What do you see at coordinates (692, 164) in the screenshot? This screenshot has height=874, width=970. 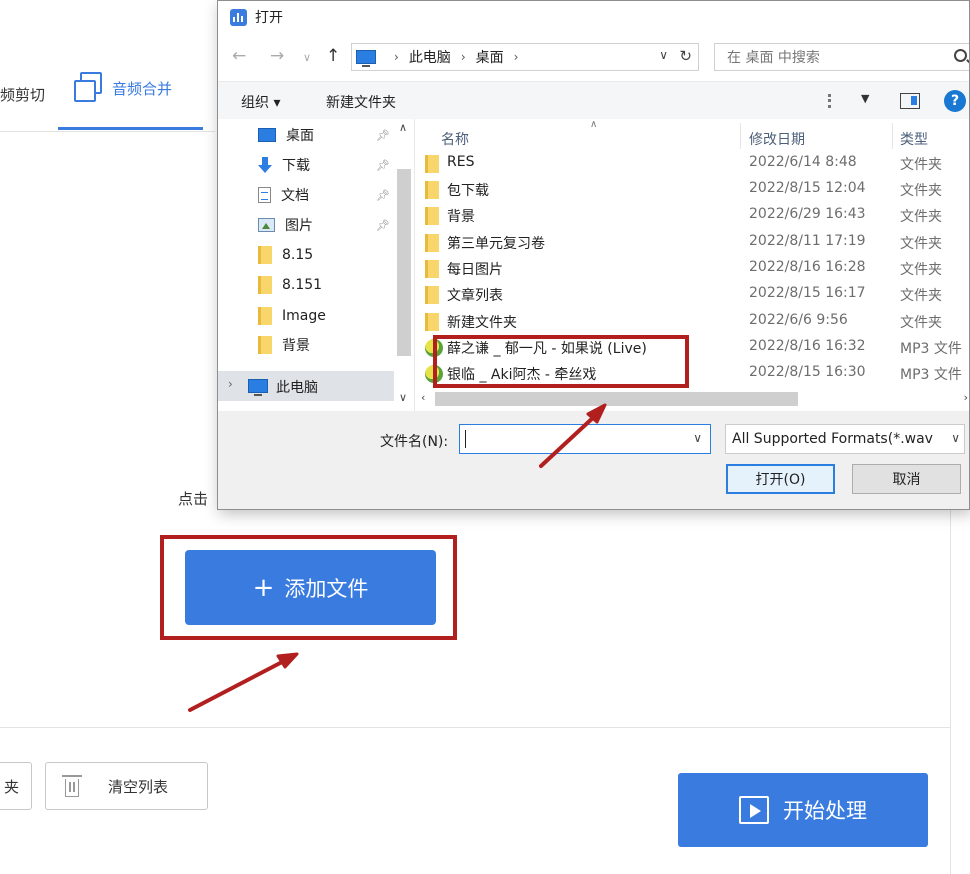 I see `file-row: RES 2022/6/14 8:48 文件夹` at bounding box center [692, 164].